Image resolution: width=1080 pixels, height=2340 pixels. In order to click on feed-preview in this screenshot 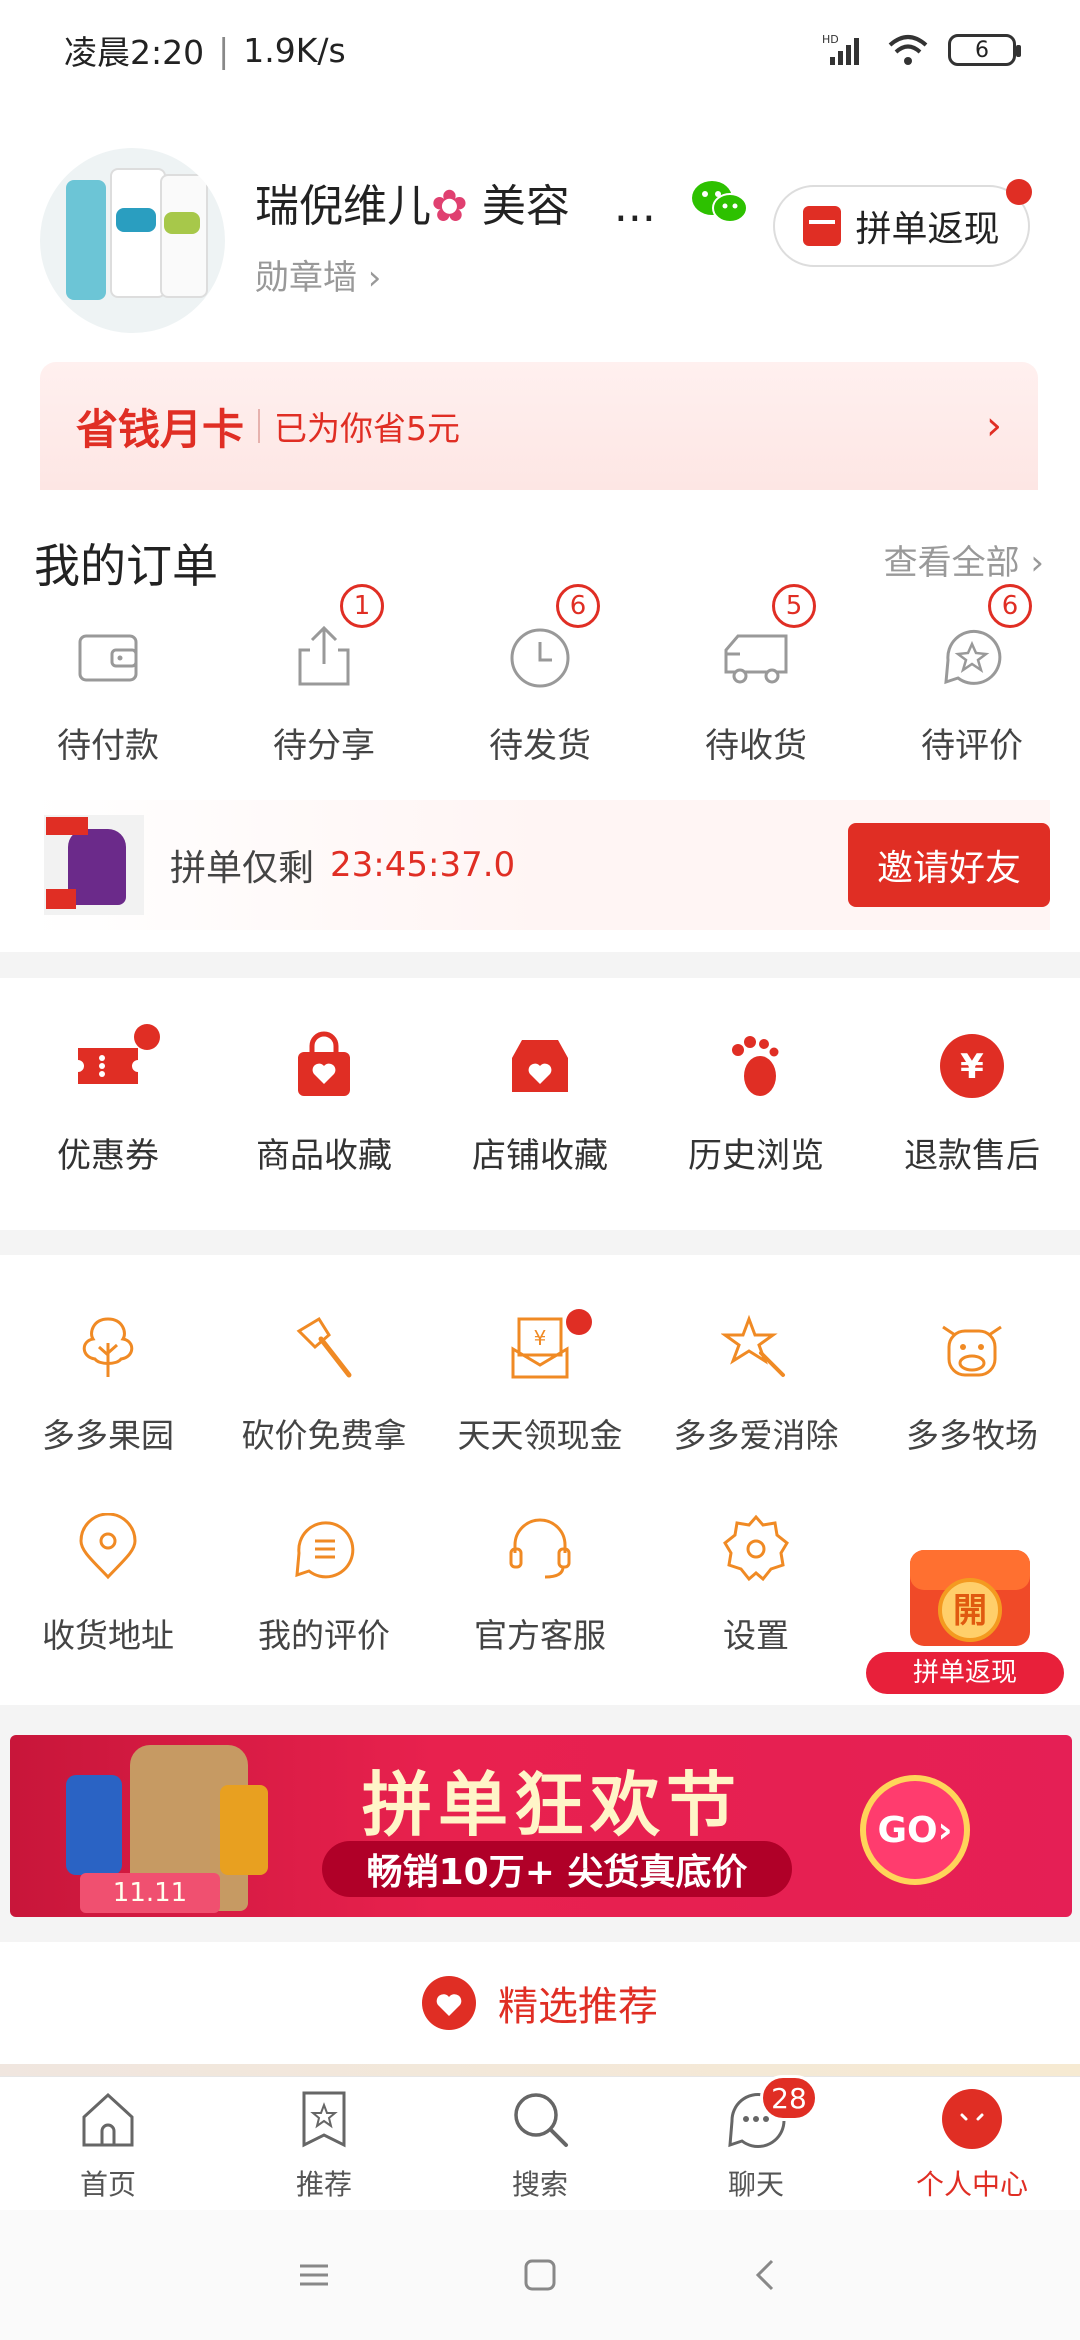, I will do `click(540, 2070)`.